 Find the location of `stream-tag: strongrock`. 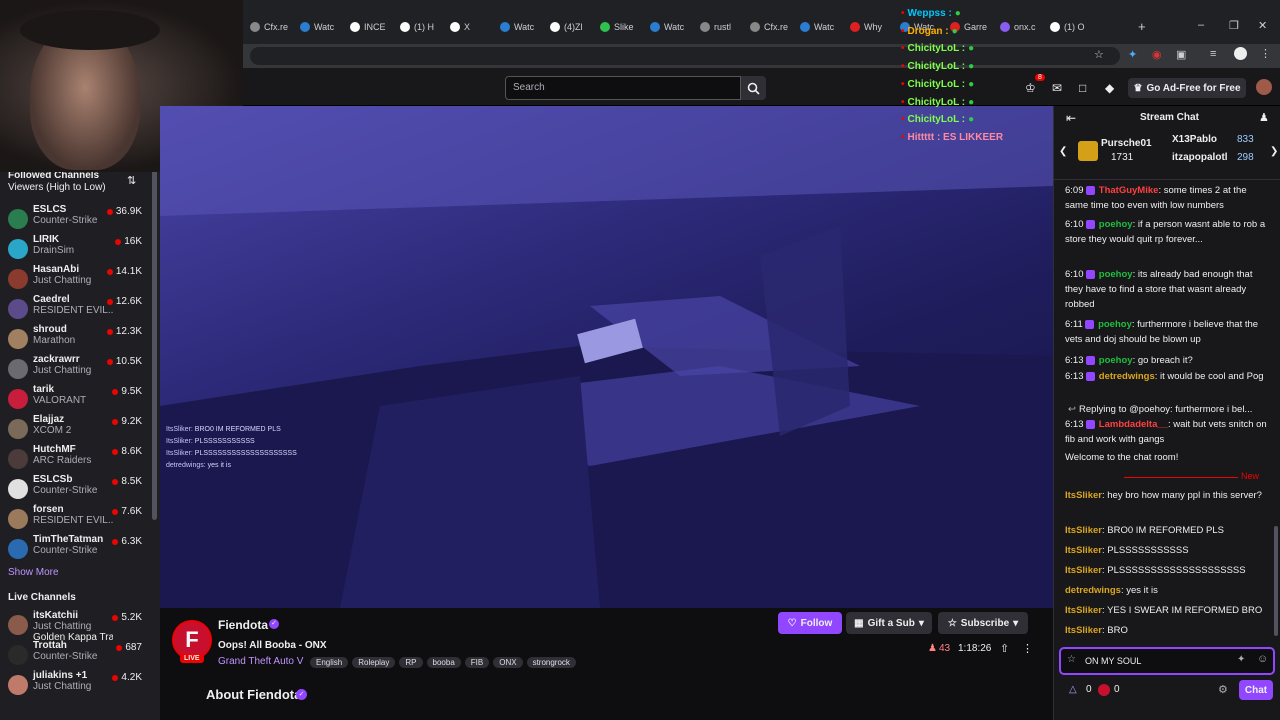

stream-tag: strongrock is located at coordinates (551, 662).